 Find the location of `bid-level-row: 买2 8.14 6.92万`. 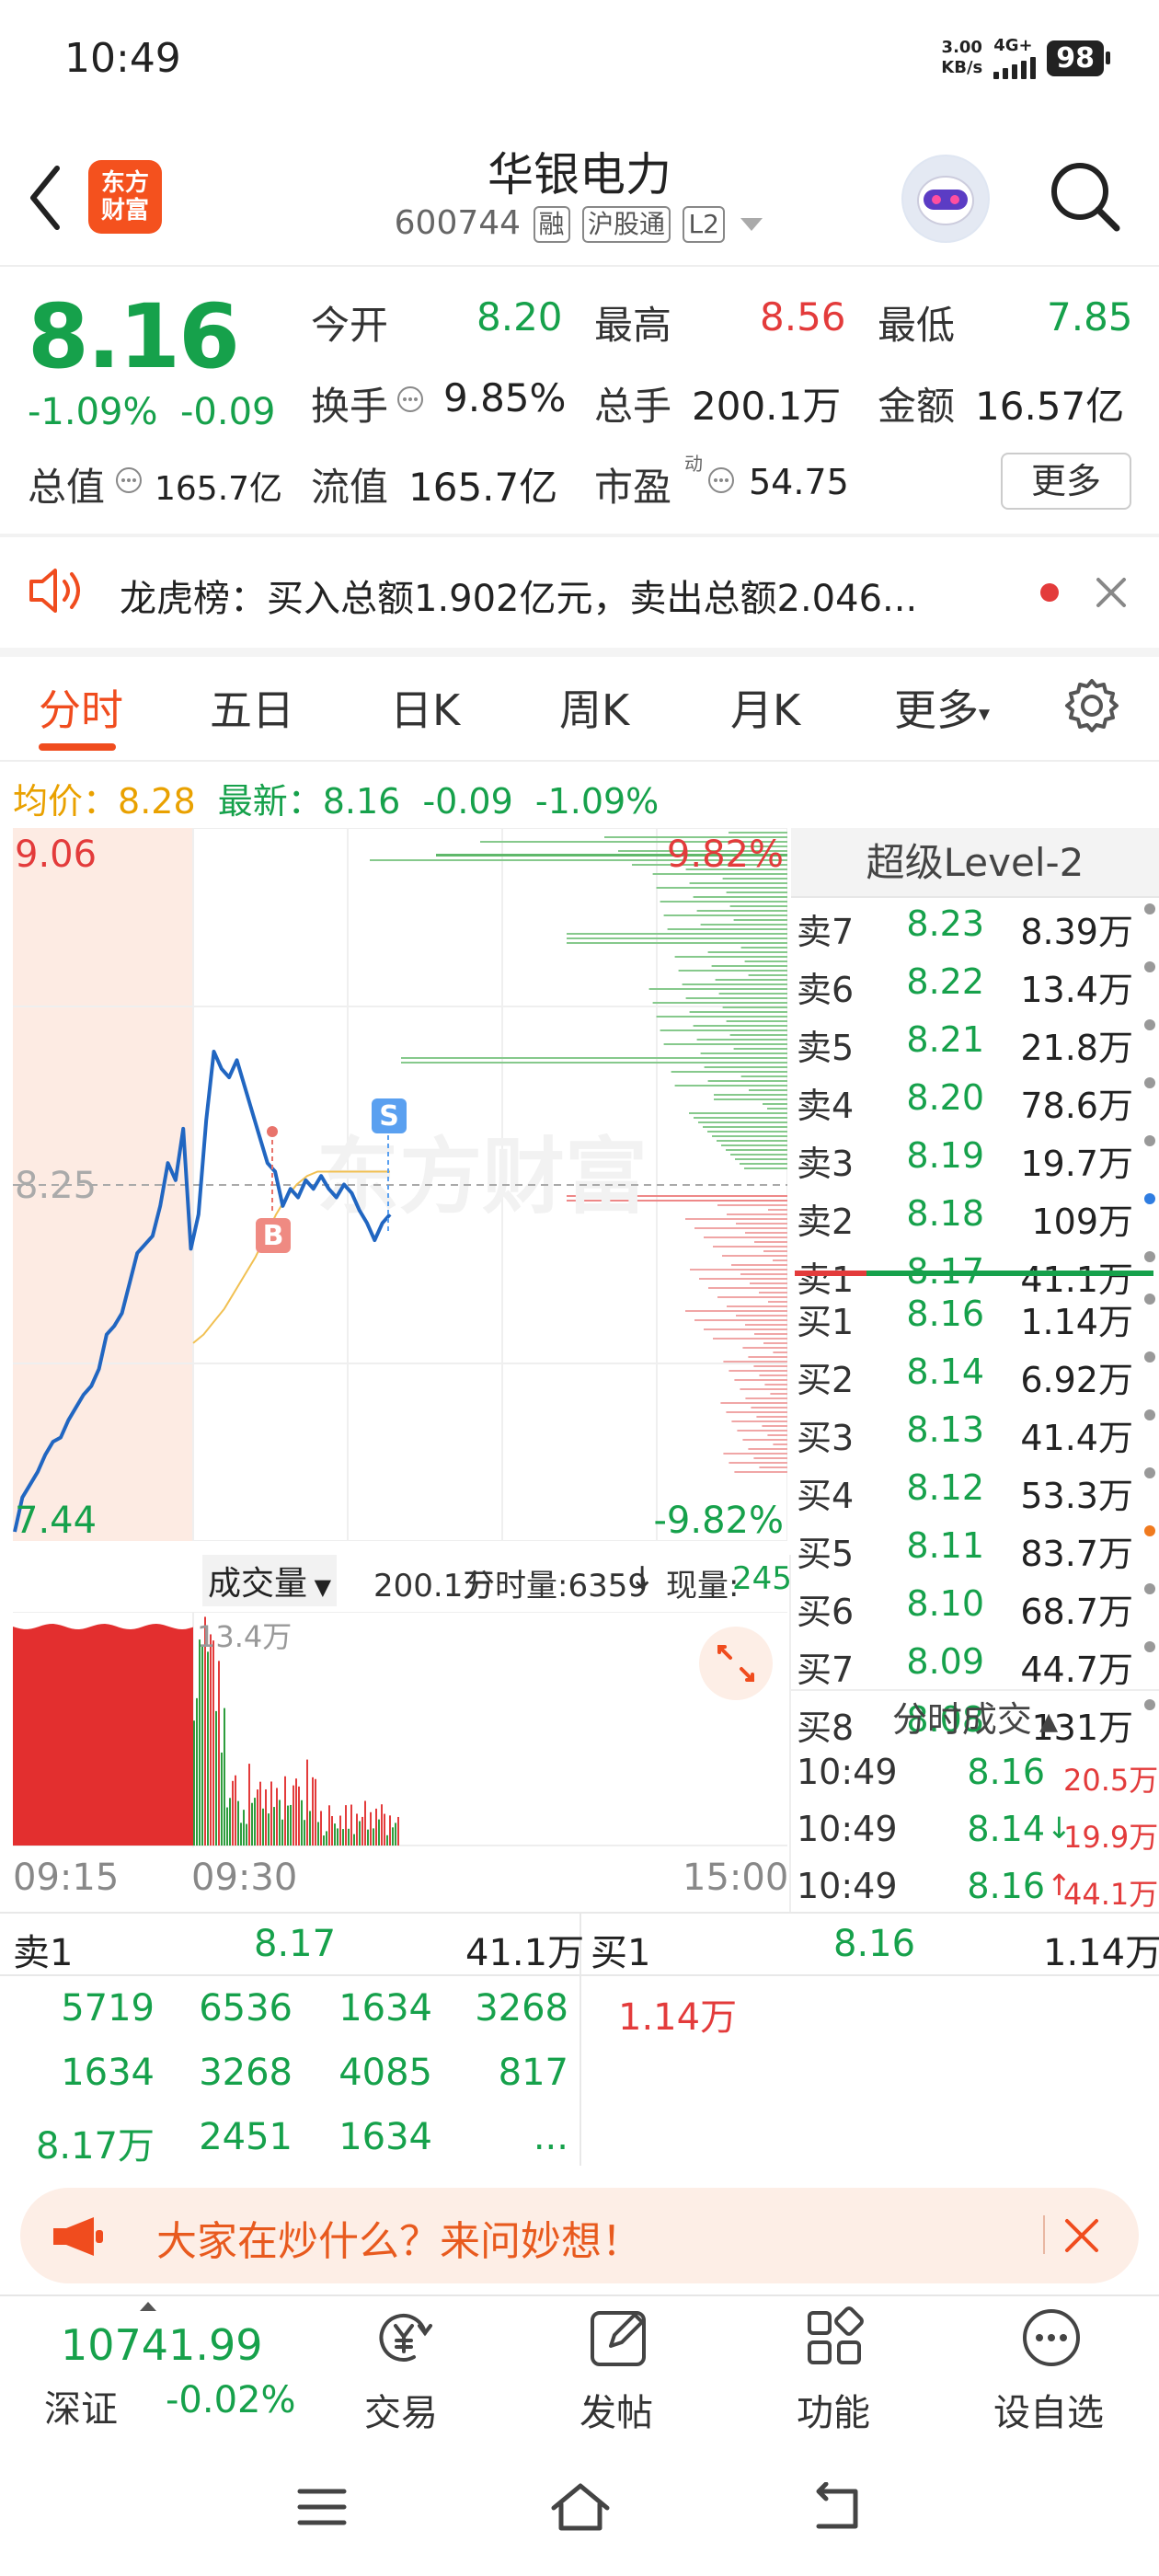

bid-level-row: 买2 8.14 6.92万 is located at coordinates (976, 1377).